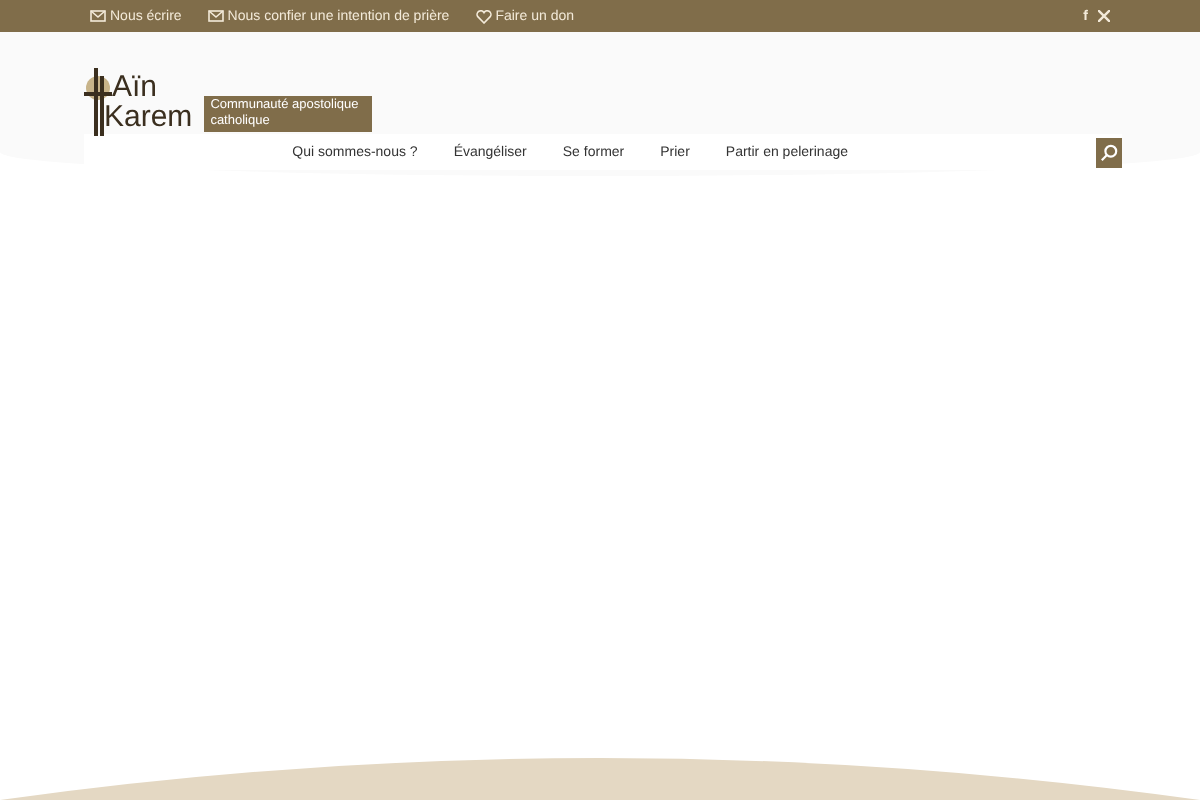 This screenshot has width=1200, height=800. I want to click on heart-icon, so click(483, 16).